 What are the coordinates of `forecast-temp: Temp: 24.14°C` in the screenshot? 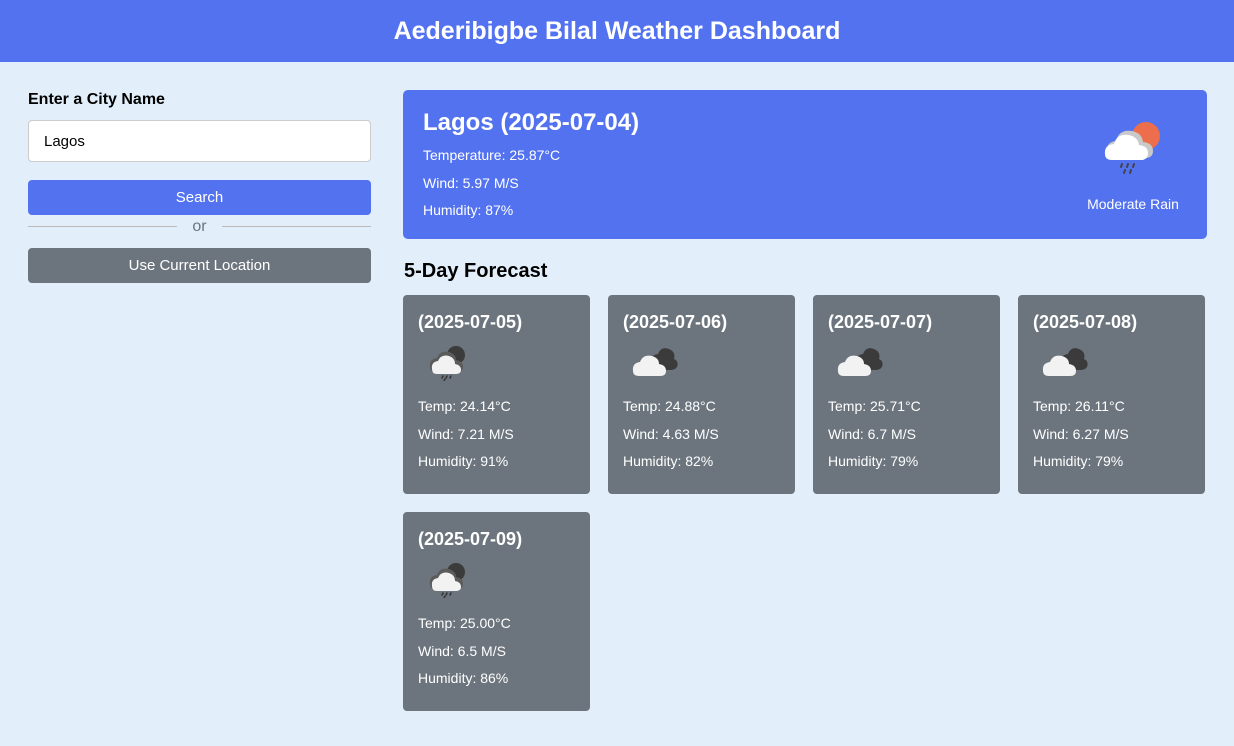 It's located at (464, 406).